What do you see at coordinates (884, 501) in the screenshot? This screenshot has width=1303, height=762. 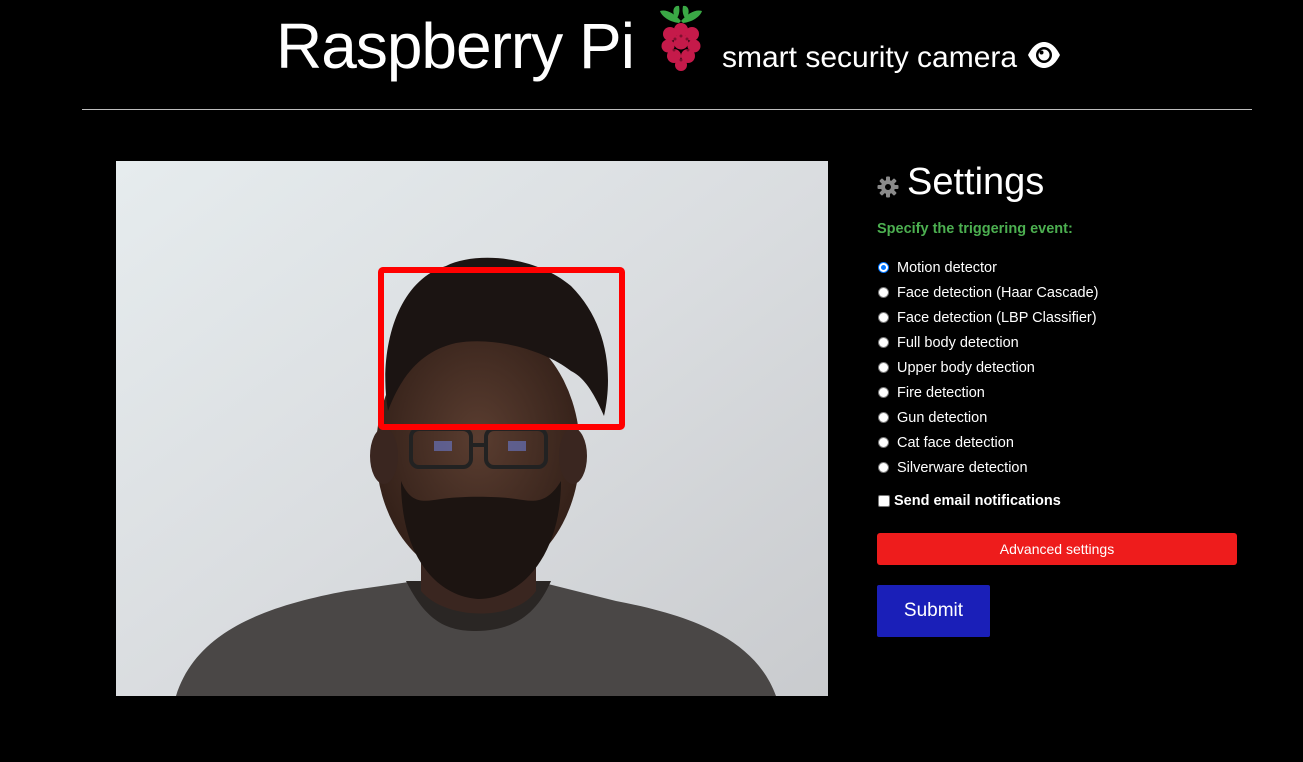 I see `email-checkbox` at bounding box center [884, 501].